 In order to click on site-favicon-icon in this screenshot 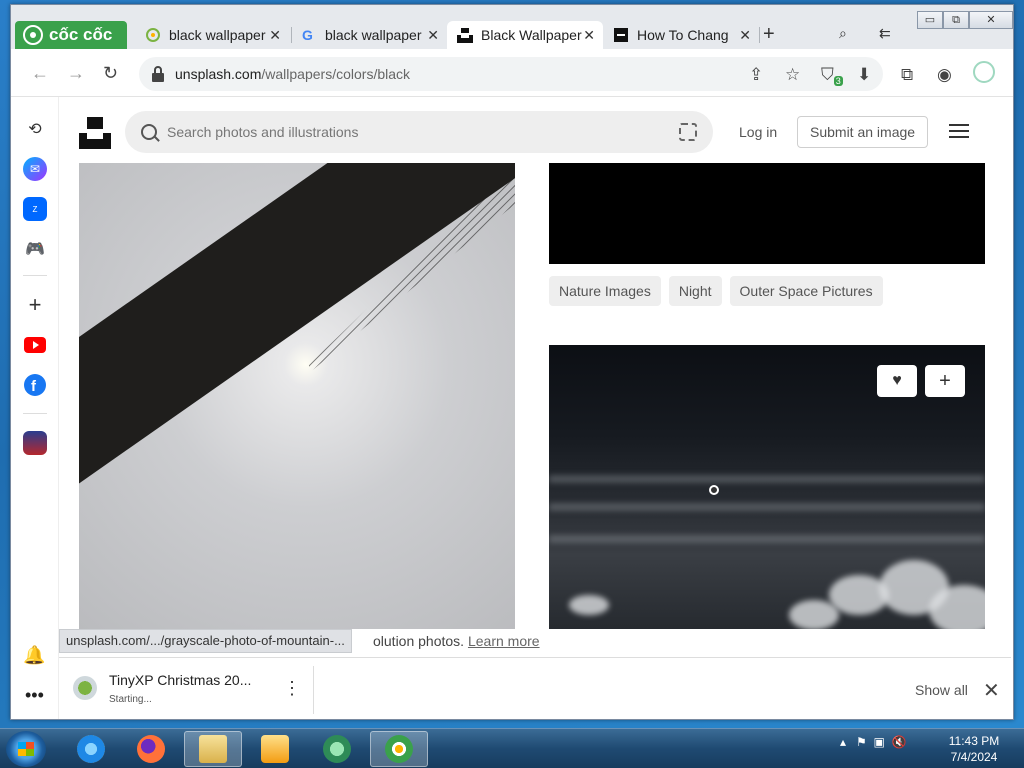, I will do `click(621, 35)`.